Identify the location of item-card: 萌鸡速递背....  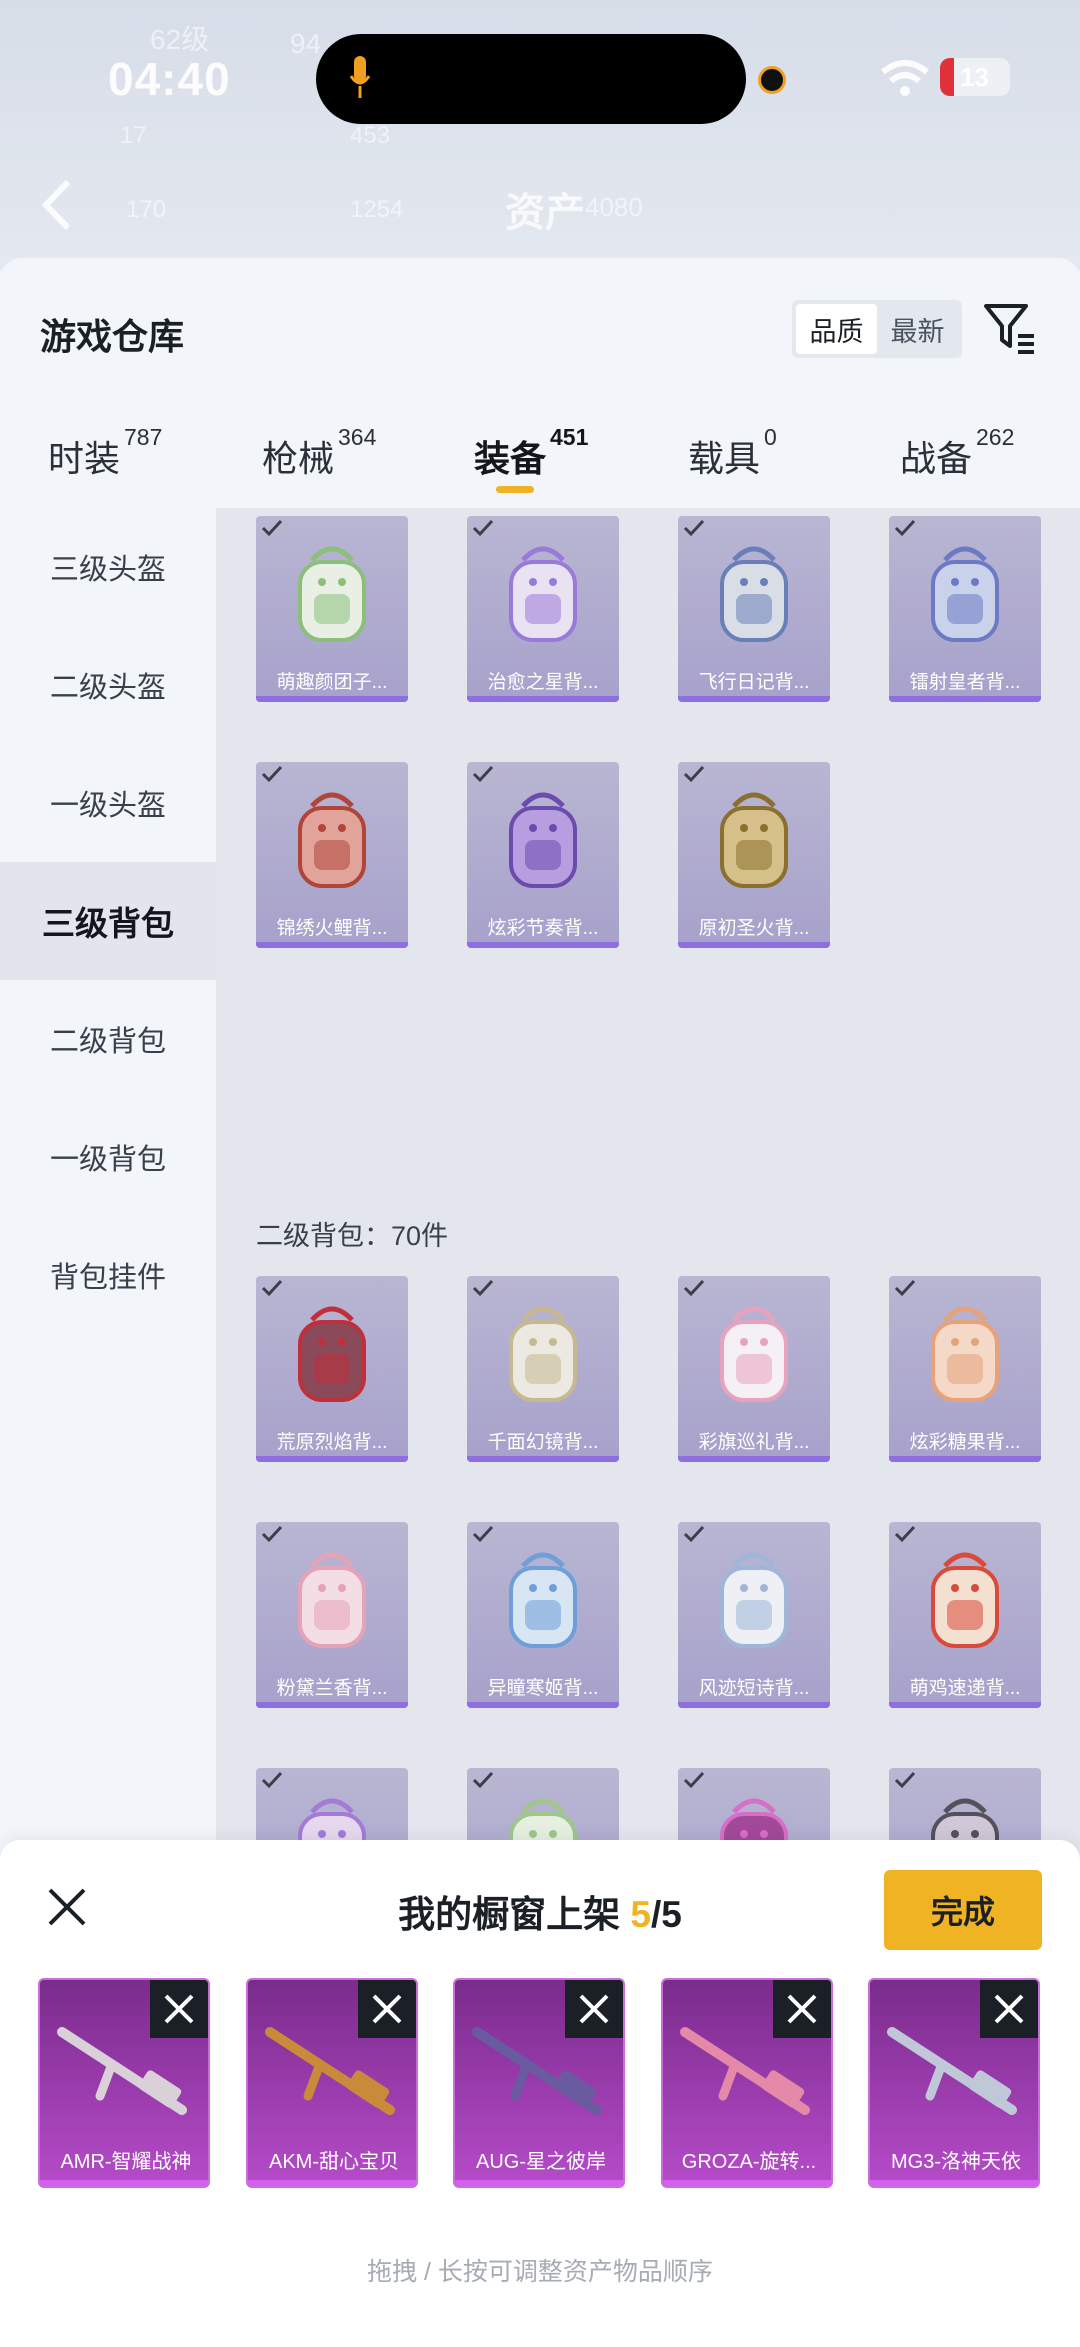
(965, 1615).